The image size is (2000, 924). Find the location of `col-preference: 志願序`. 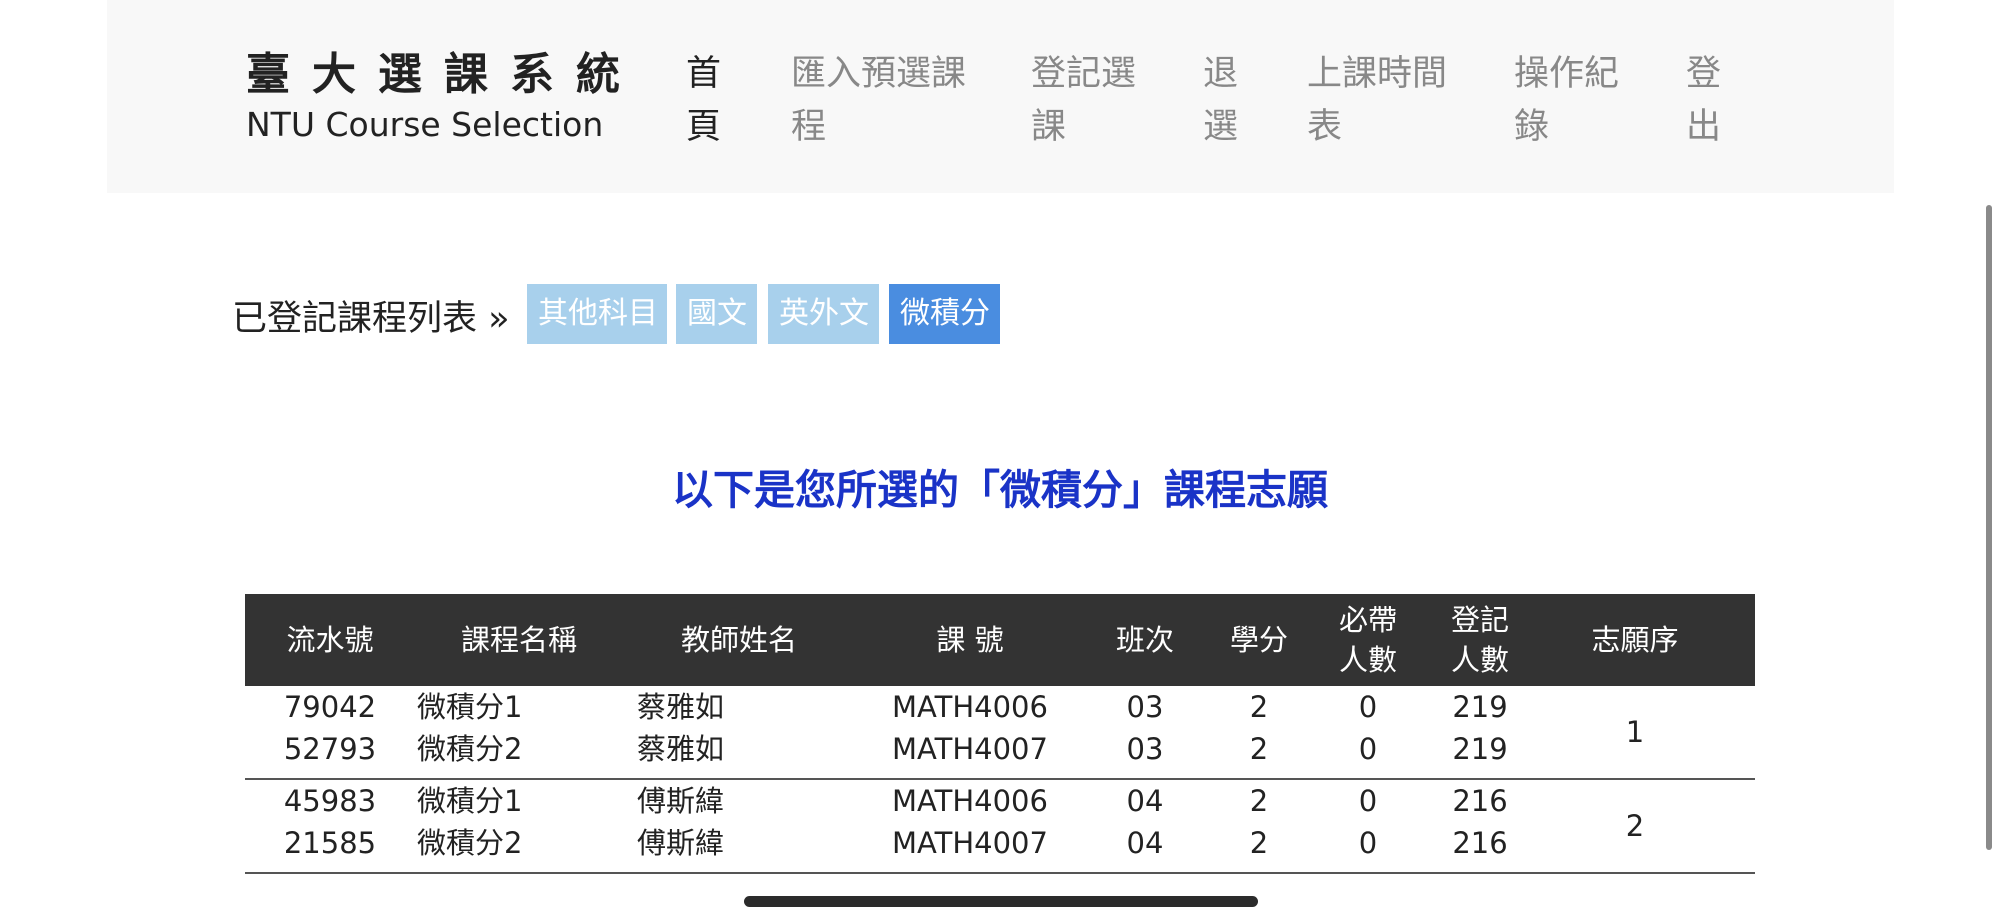

col-preference: 志願序 is located at coordinates (1635, 640).